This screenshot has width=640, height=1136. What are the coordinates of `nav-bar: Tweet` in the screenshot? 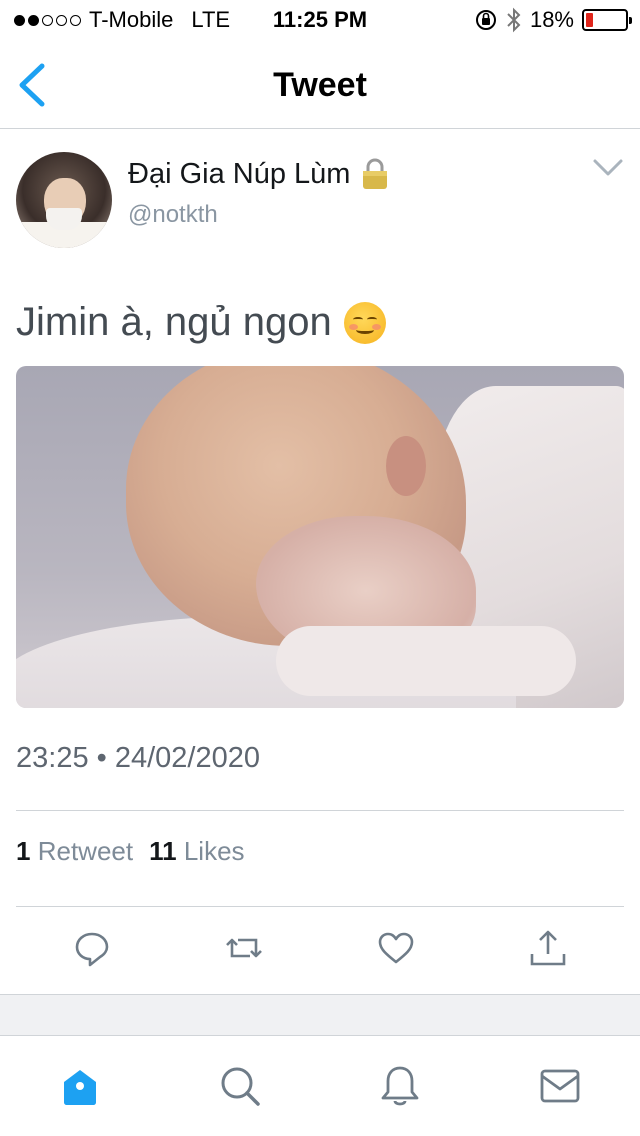 It's located at (320, 84).